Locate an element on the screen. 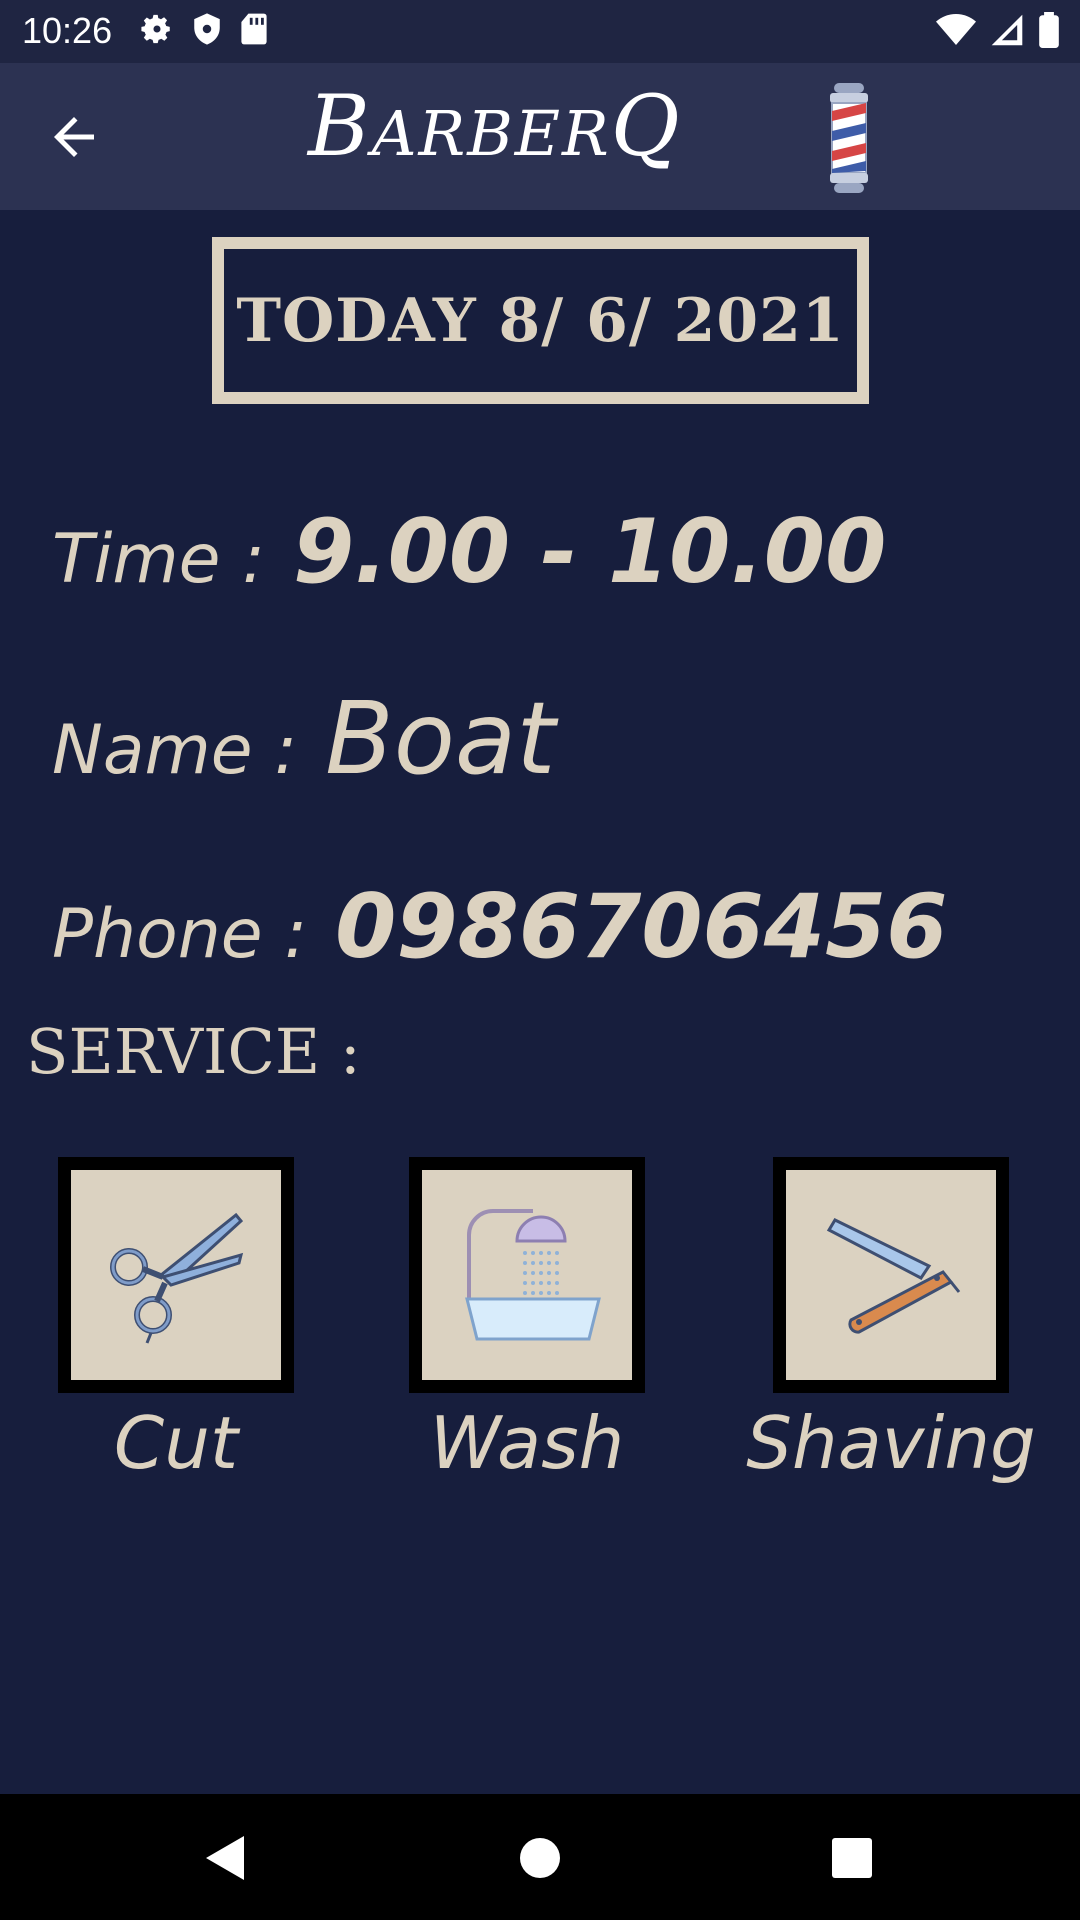  razor-icon is located at coordinates (893, 1276).